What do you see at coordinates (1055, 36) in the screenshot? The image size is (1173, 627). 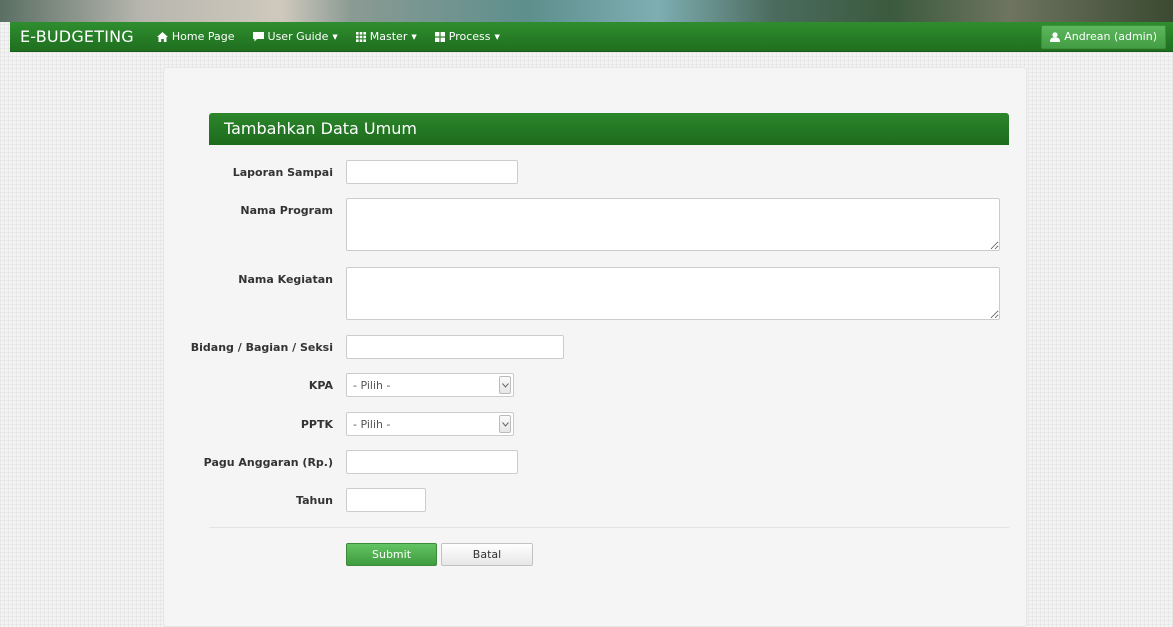 I see `user-icon` at bounding box center [1055, 36].